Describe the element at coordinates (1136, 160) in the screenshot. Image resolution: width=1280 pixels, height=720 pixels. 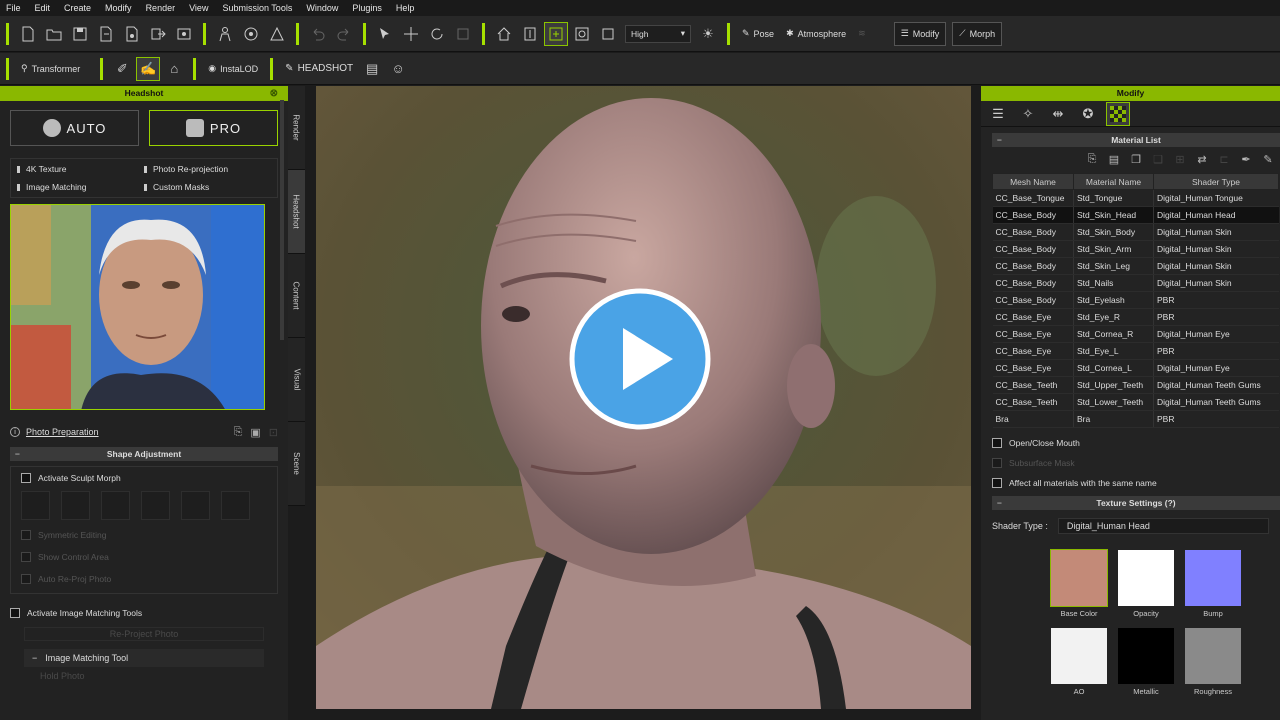
I see `copy-icon: ❐` at that location.